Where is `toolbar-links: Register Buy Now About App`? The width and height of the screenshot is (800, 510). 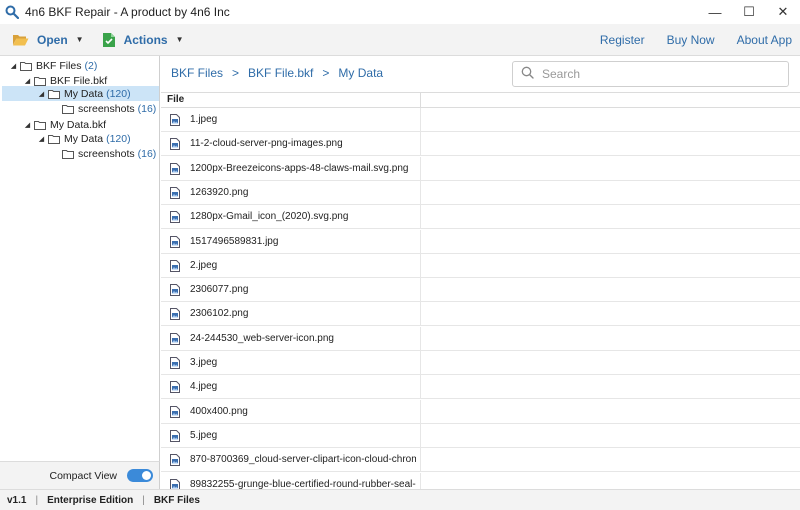
toolbar-links: Register Buy Now About App is located at coordinates (685, 40).